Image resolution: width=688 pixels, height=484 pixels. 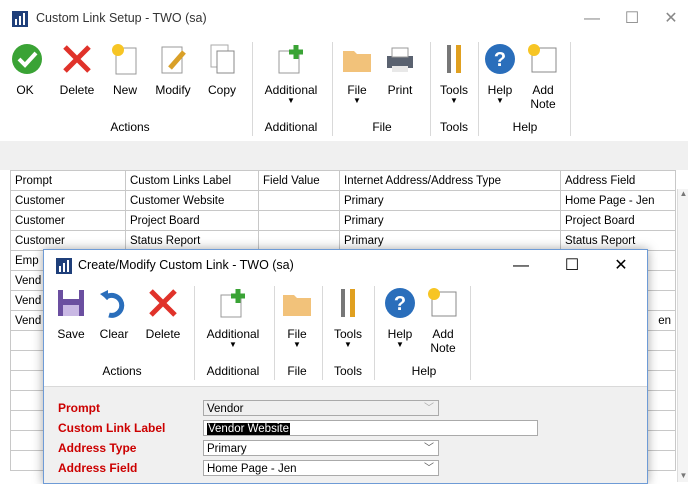 I want to click on save-button: Save, so click(x=71, y=313).